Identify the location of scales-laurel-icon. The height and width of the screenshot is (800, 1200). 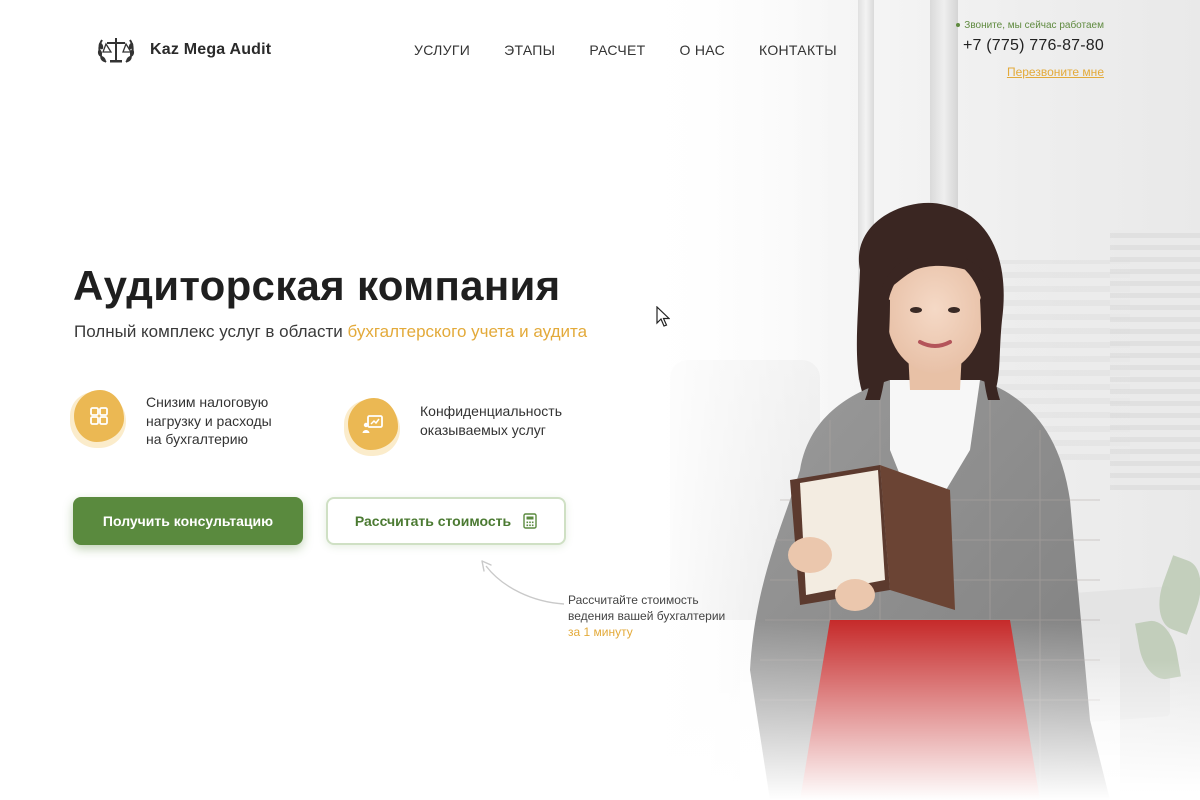
(116, 50).